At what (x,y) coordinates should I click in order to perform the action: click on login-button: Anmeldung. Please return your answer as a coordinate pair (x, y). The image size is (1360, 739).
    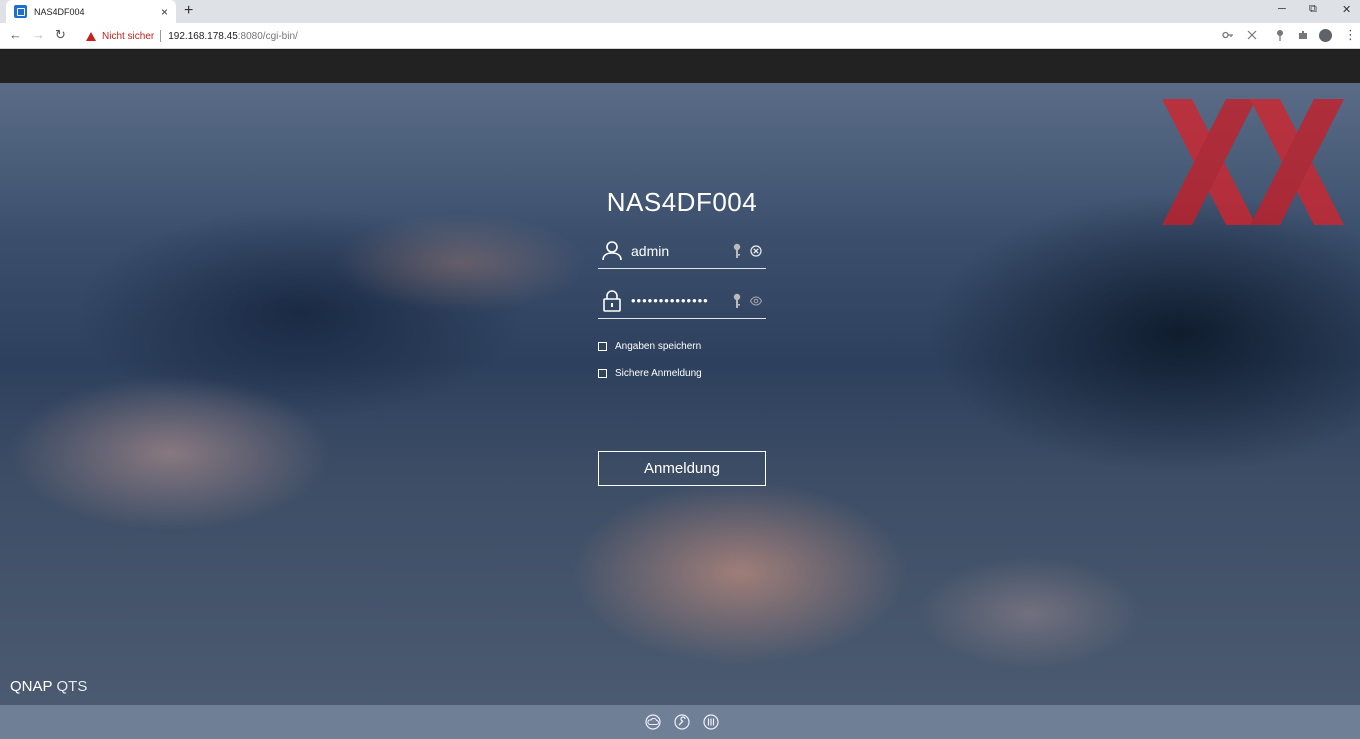
    Looking at the image, I should click on (682, 468).